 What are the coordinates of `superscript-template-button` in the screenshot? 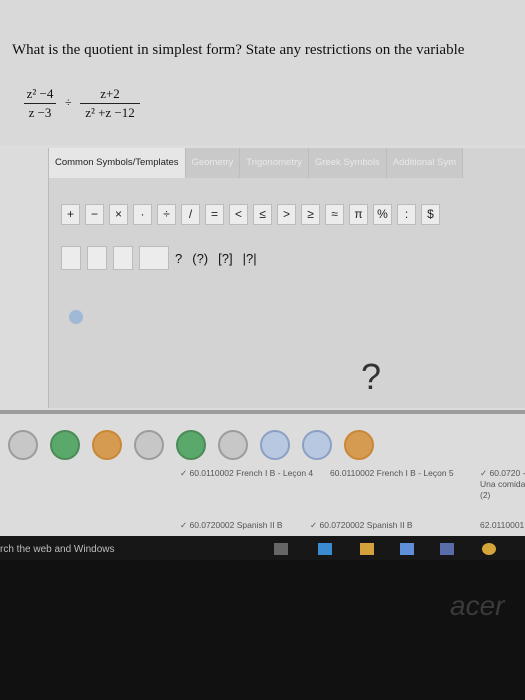 It's located at (97, 258).